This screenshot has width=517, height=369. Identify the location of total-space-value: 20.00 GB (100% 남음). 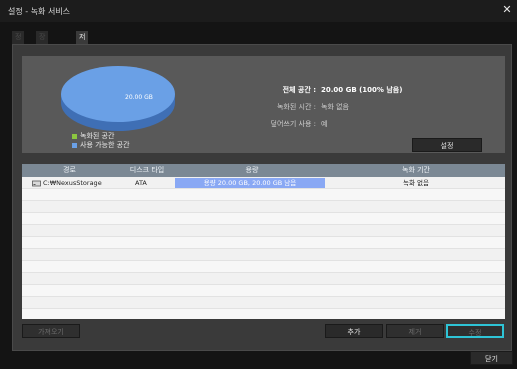
(362, 90).